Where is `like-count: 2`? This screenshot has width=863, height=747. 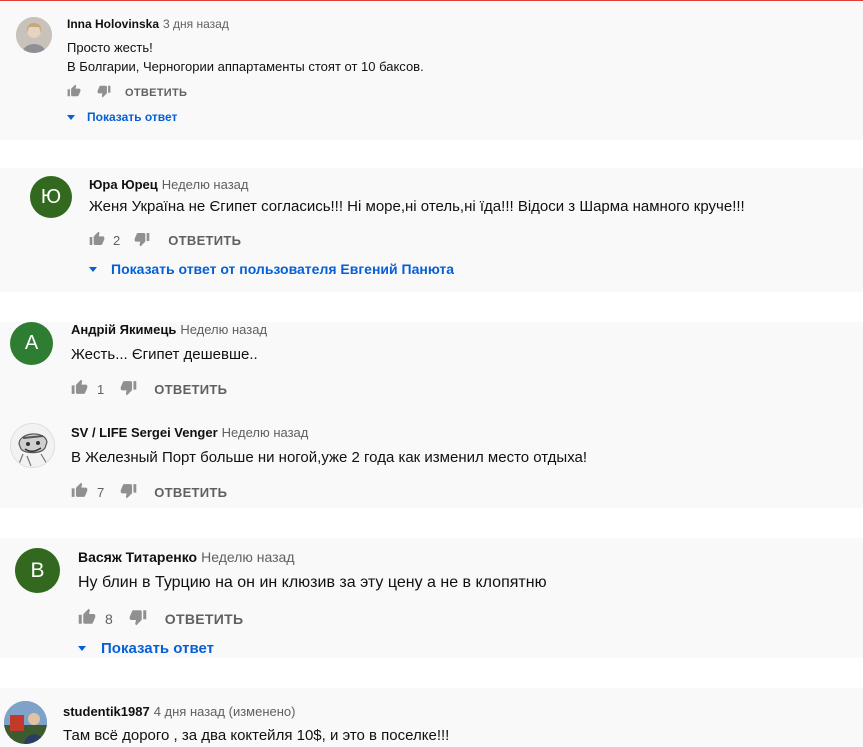
like-count: 2 is located at coordinates (117, 240).